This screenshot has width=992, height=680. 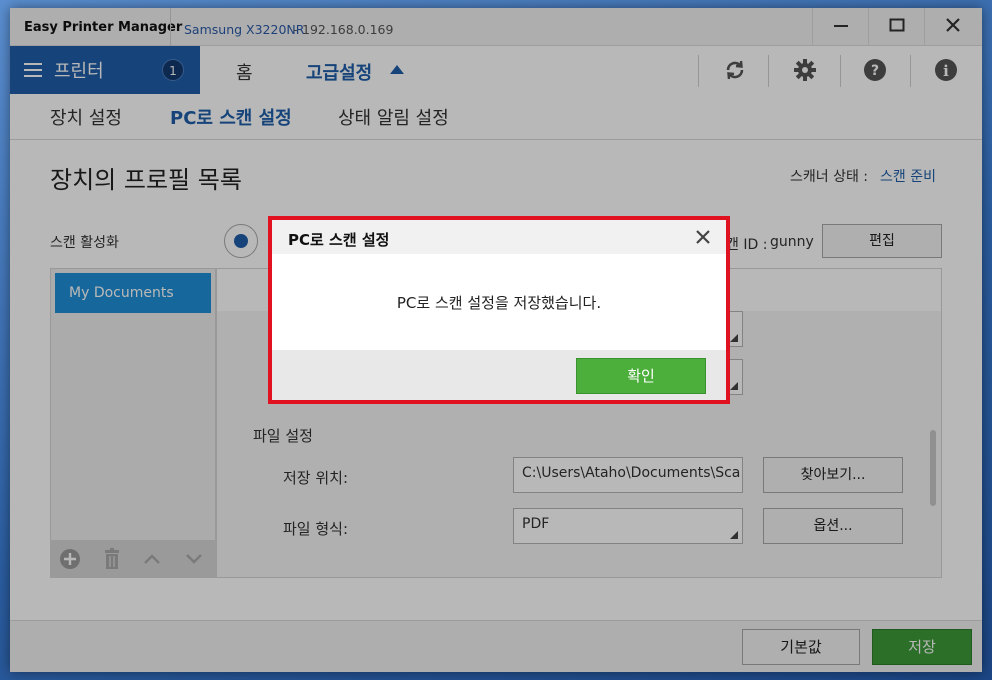 What do you see at coordinates (641, 376) in the screenshot?
I see `ok-button: 확인` at bounding box center [641, 376].